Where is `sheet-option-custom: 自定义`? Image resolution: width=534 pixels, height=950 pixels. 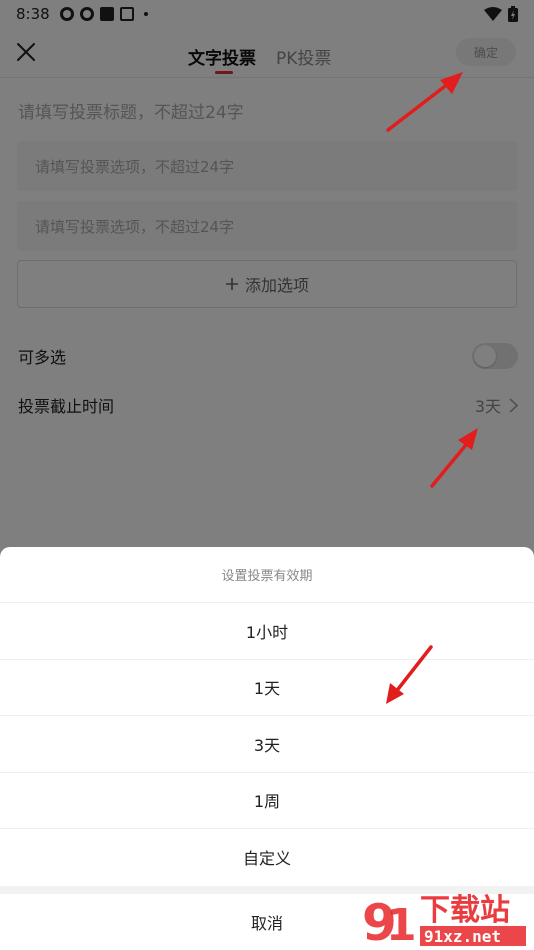
sheet-option-custom: 自定义 is located at coordinates (267, 857).